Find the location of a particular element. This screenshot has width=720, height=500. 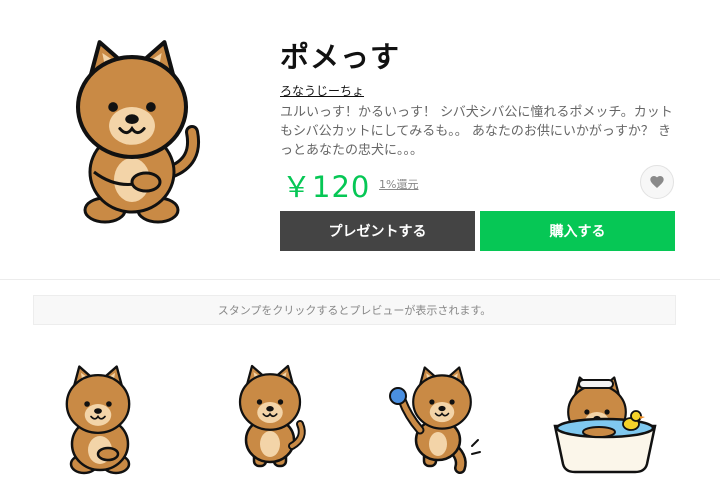

section-divider is located at coordinates (360, 279).